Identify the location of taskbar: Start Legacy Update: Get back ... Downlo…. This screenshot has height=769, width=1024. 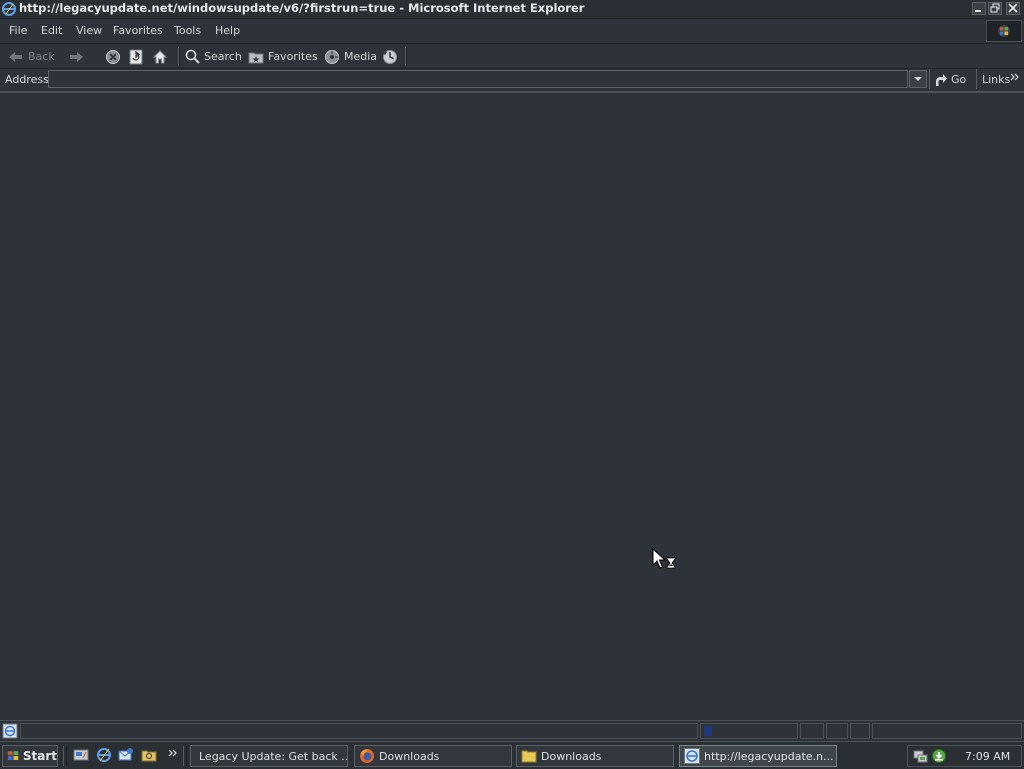
(512, 755).